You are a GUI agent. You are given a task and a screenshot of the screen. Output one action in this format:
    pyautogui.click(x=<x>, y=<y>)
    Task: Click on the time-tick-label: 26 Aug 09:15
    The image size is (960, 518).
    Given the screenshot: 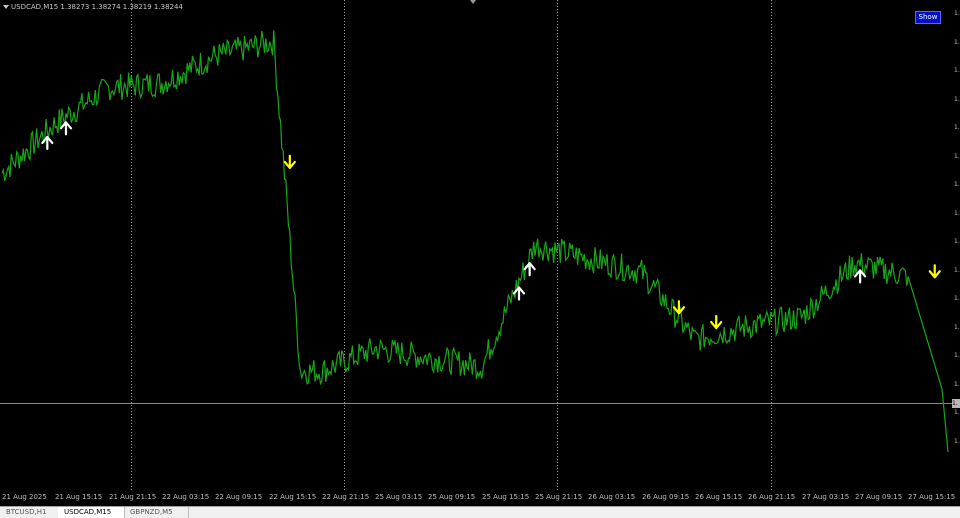 What is the action you would take?
    pyautogui.click(x=666, y=497)
    